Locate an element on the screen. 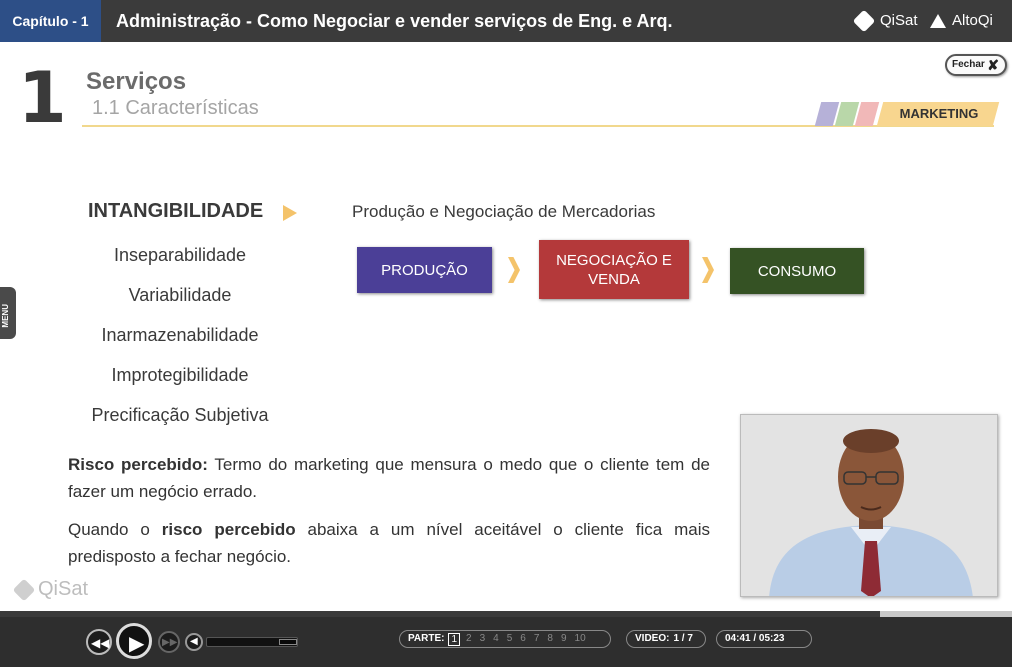  qisat-watermark: QiSat is located at coordinates (50, 589).